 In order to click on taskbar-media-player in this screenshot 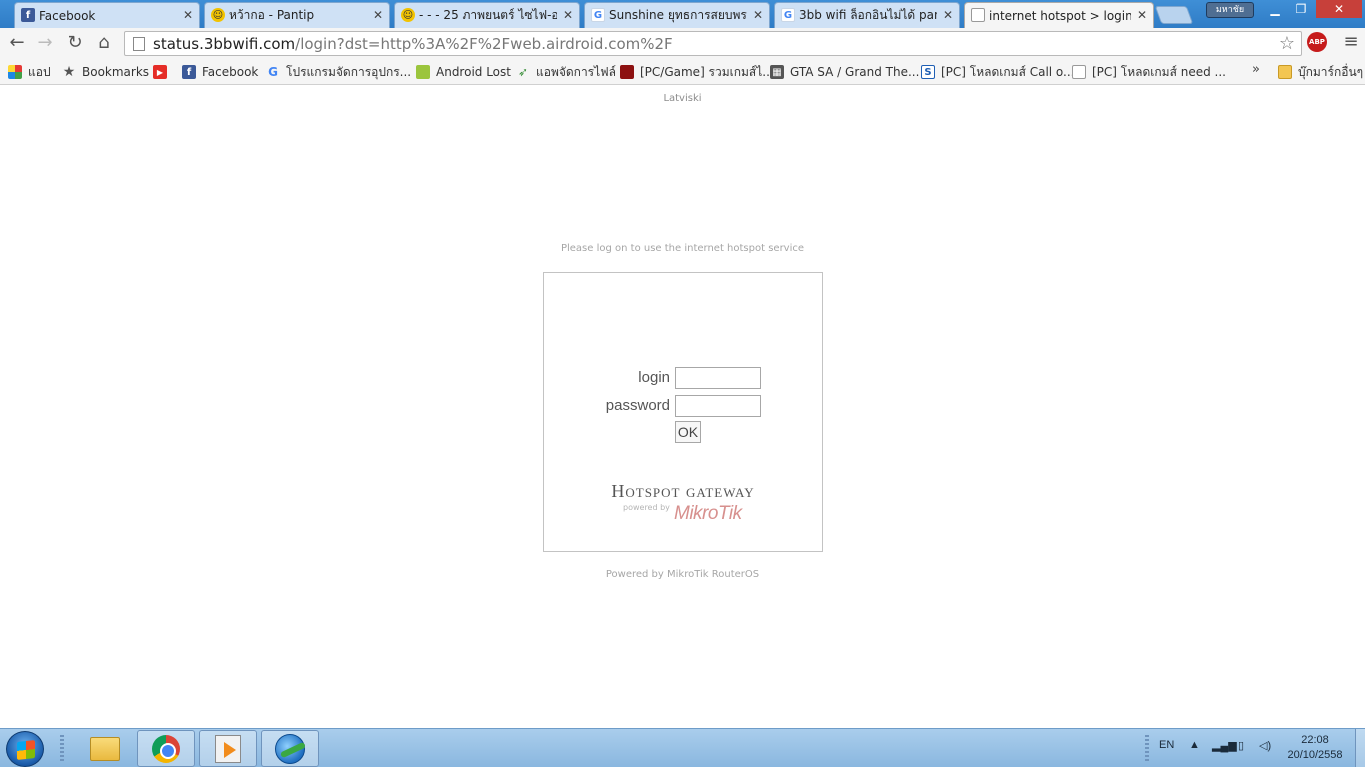, I will do `click(228, 748)`.